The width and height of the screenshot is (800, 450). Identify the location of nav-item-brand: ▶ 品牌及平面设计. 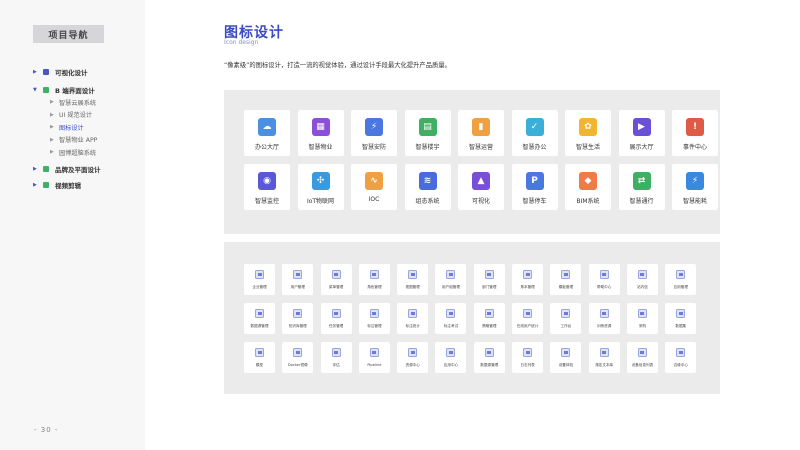
(88, 169).